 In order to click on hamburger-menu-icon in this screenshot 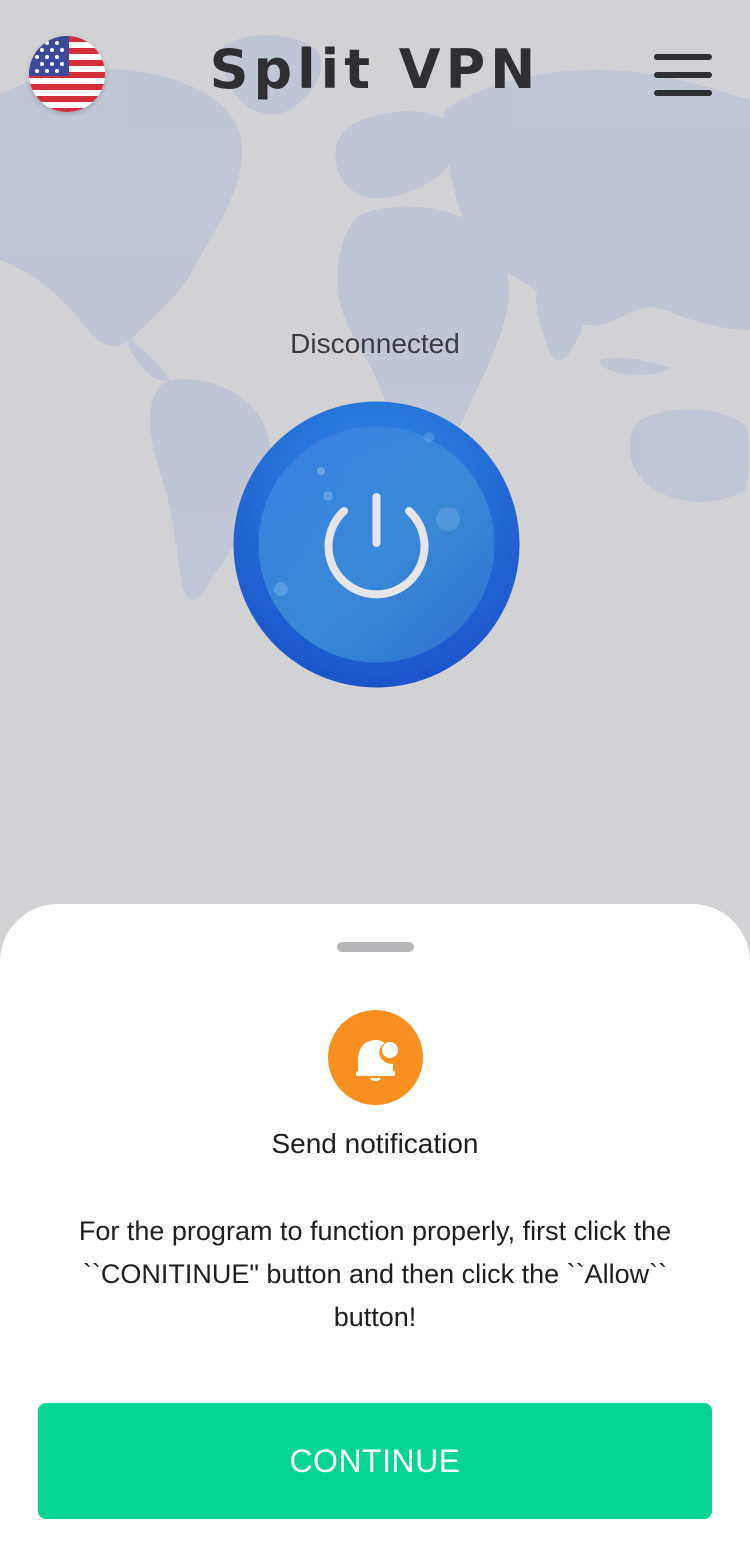, I will do `click(683, 76)`.